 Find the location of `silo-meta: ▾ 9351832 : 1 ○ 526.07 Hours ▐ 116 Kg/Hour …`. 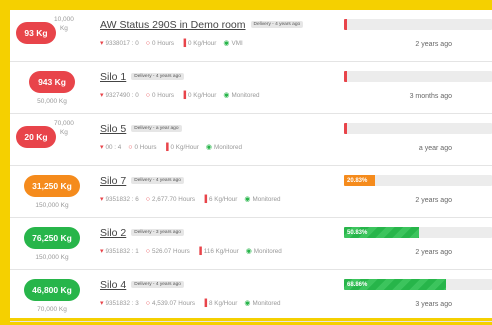

silo-meta: ▾ 9351832 : 1 ○ 526.07 Hours ▐ 116 Kg/Hour … is located at coordinates (191, 251).